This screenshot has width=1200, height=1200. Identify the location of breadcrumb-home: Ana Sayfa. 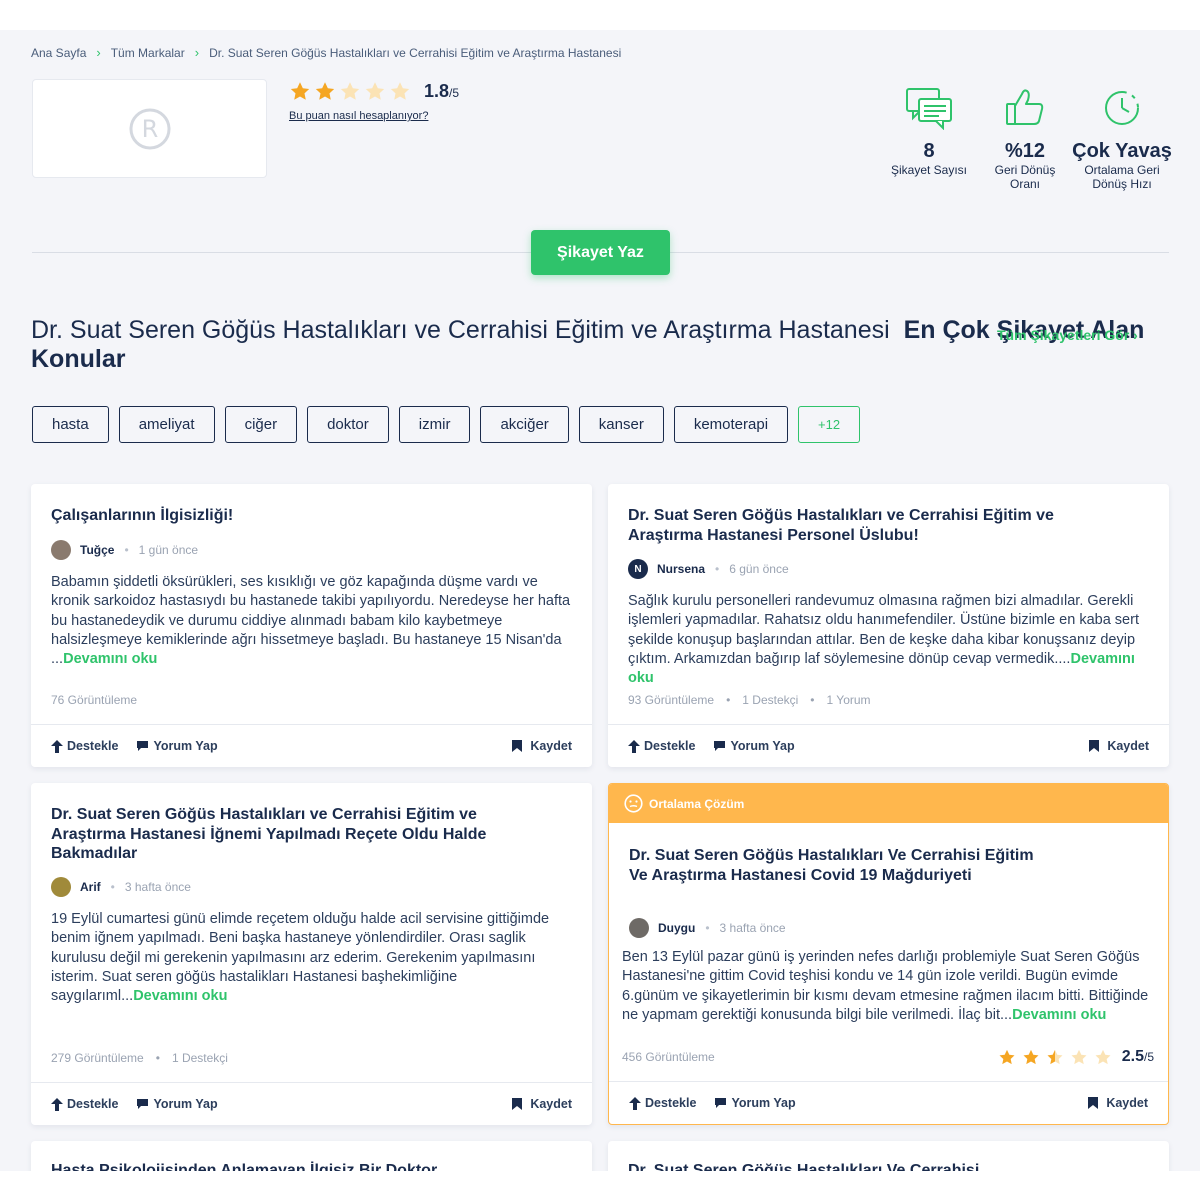
(58, 53).